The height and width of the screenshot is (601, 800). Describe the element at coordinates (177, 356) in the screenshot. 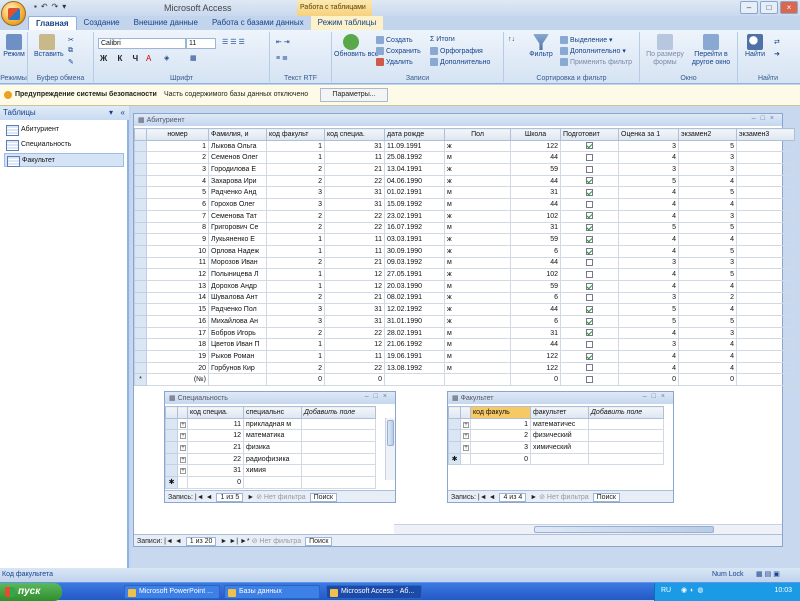

I see `table-cell: 19` at that location.